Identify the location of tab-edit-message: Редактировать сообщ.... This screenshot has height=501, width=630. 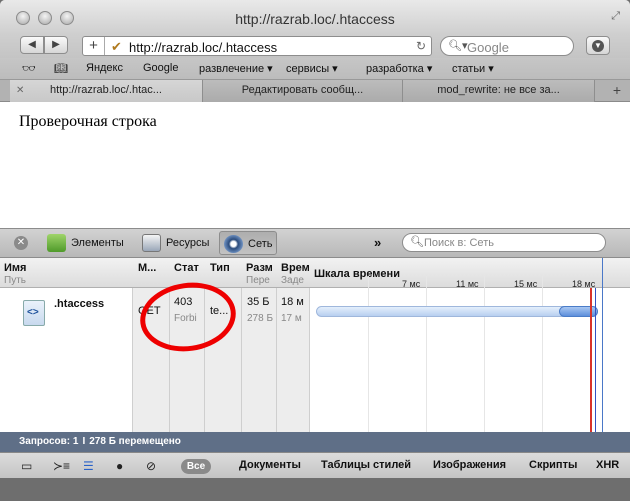
(303, 91).